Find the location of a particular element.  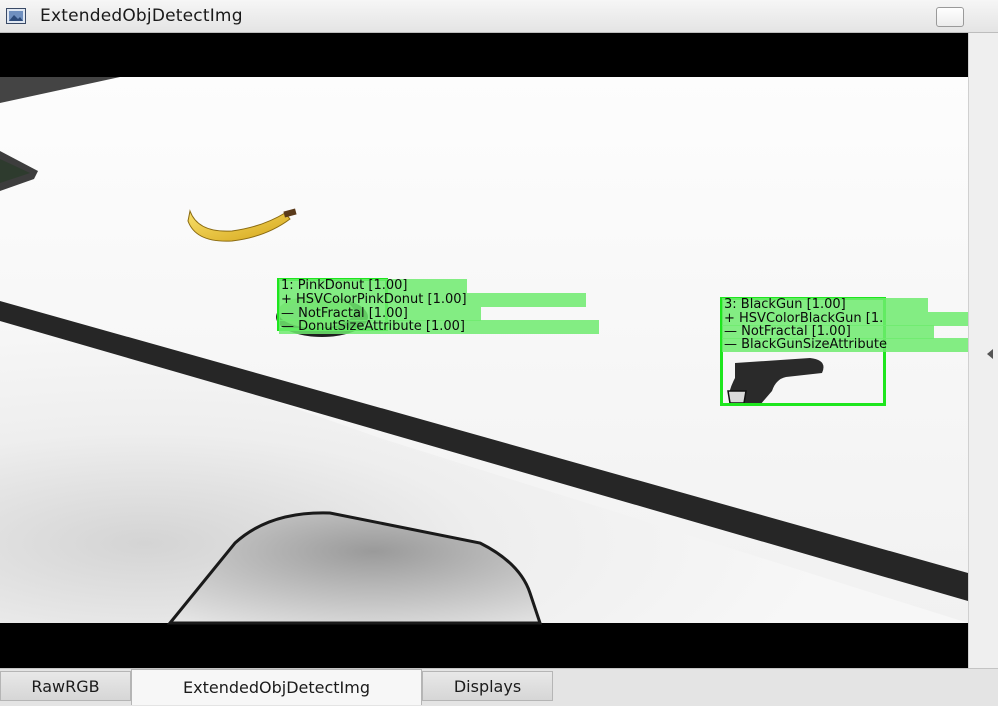

tab-extendedobjdetectimg: ExtendedObjDetectImg is located at coordinates (276, 687).